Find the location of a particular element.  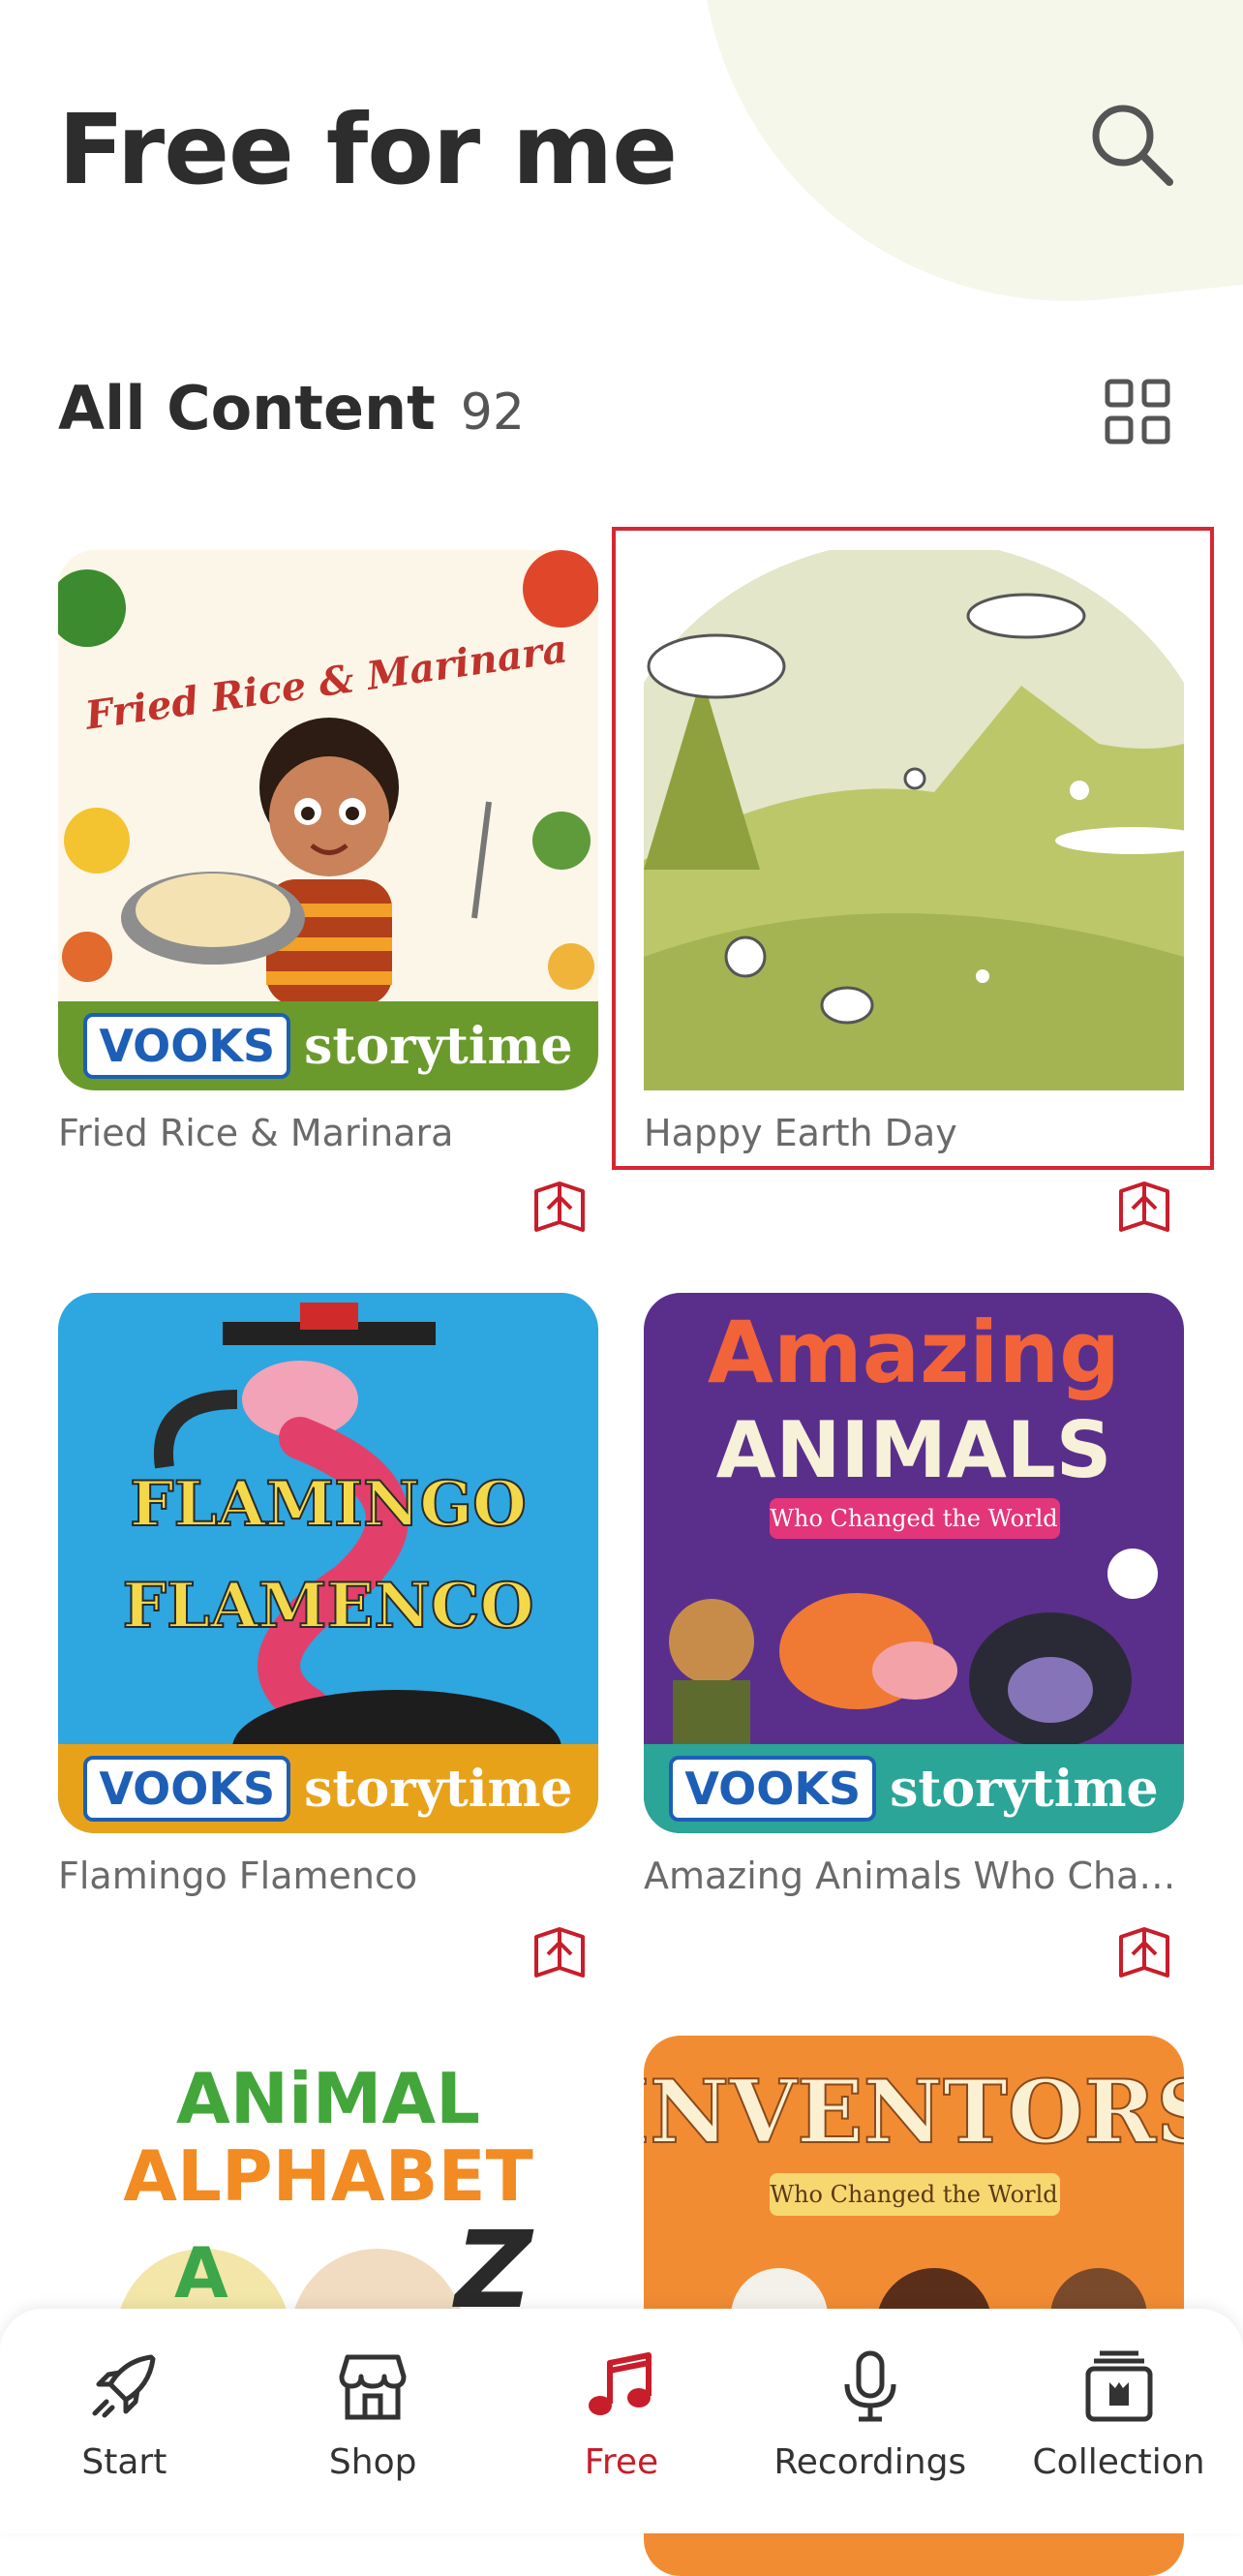

svg-text: A is located at coordinates (201, 2273).